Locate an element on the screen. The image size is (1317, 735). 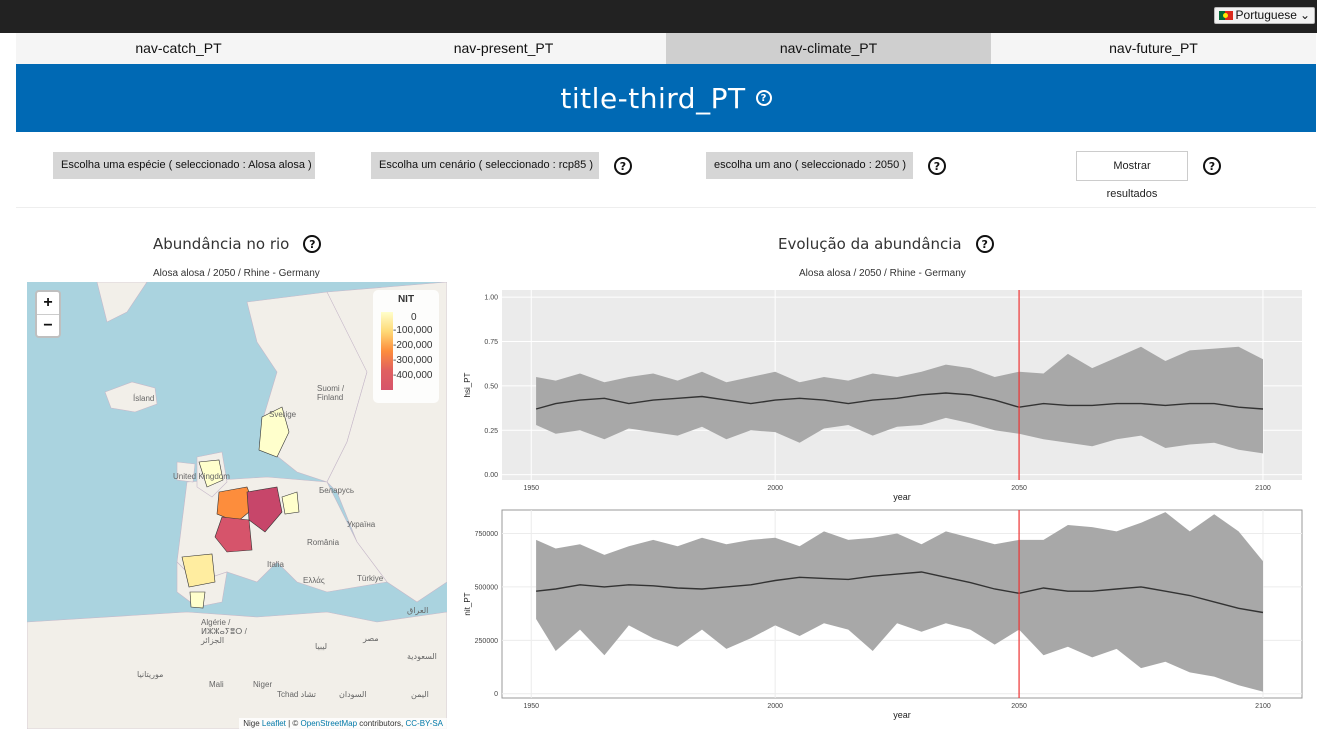
portugal-flag-icon is located at coordinates (1225, 15).